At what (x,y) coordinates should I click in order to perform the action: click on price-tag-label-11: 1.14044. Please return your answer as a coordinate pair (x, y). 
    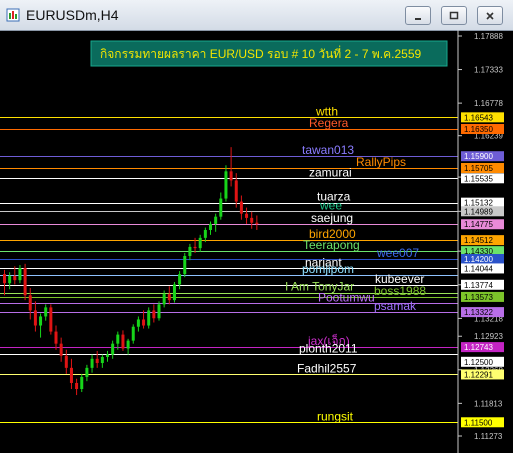
    Looking at the image, I should click on (478, 268).